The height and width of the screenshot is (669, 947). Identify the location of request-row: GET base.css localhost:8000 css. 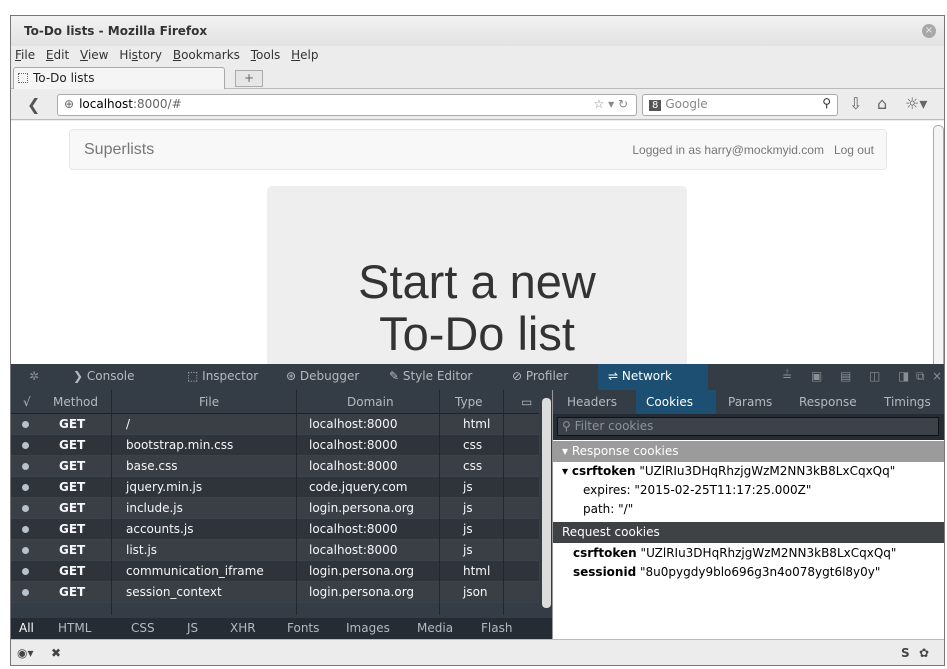
(275, 466).